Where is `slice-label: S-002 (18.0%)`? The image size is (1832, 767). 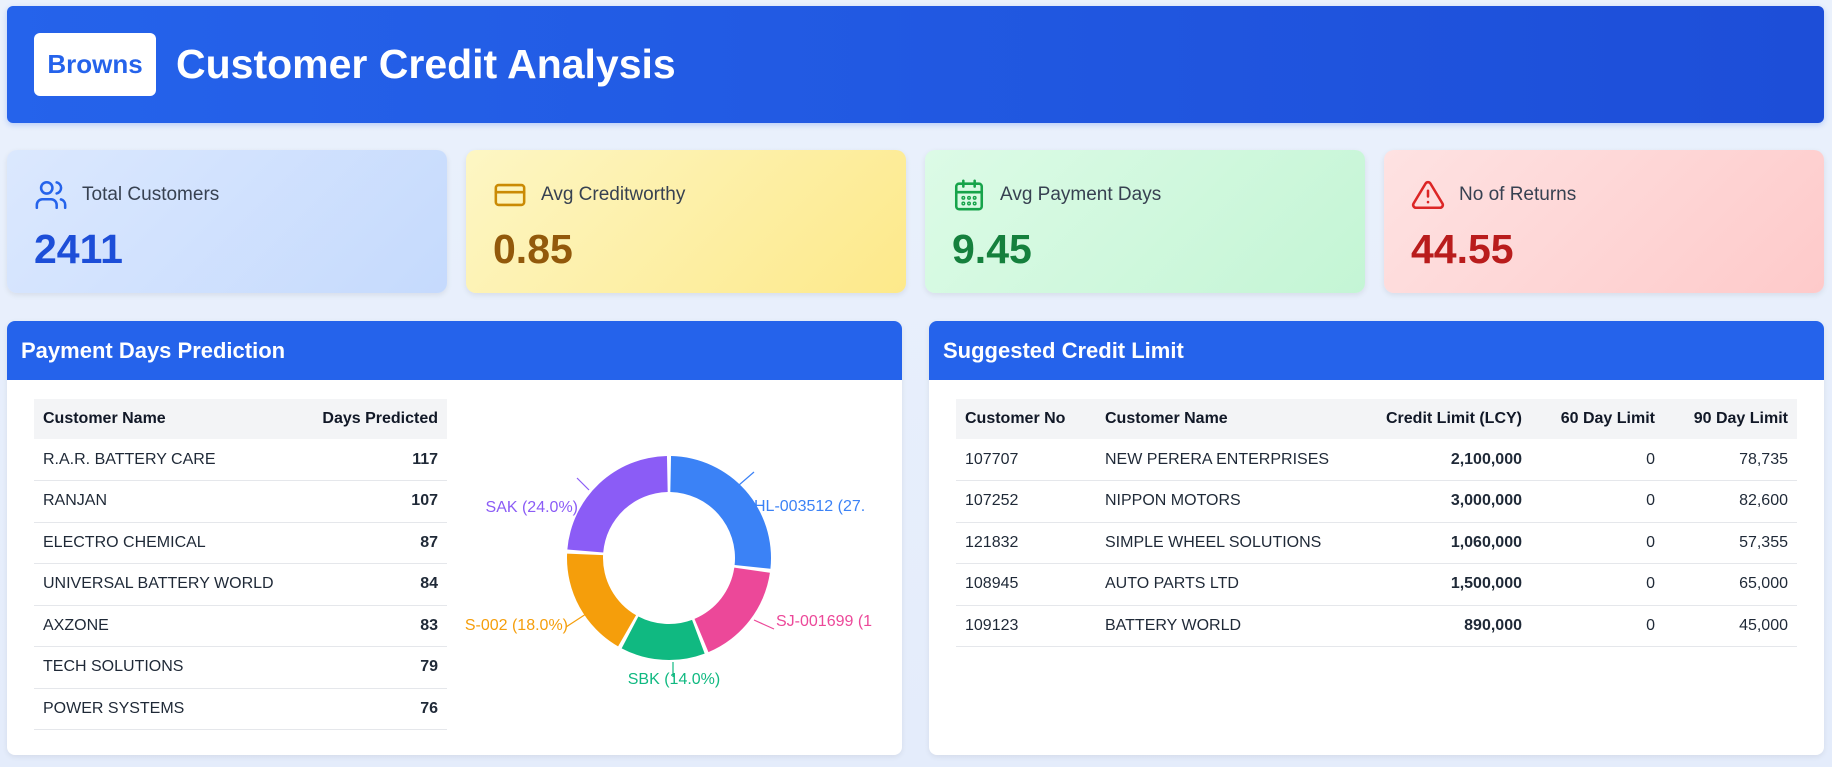
slice-label: S-002 (18.0%) is located at coordinates (516, 625).